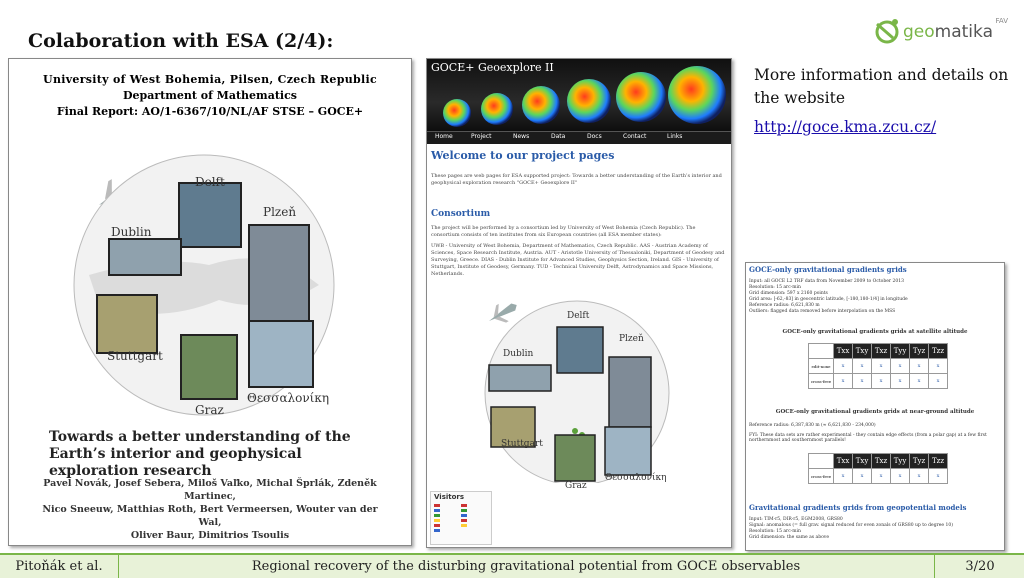  Describe the element at coordinates (135, 356) in the screenshot. I see `city-label-stuttgart: Stuttgart` at that location.